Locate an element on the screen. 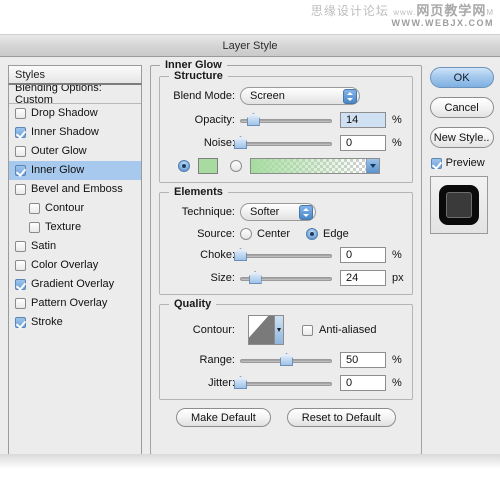 The height and width of the screenshot is (500, 500). sidebar-item-outer-glow: Outer Glow is located at coordinates (75, 151).